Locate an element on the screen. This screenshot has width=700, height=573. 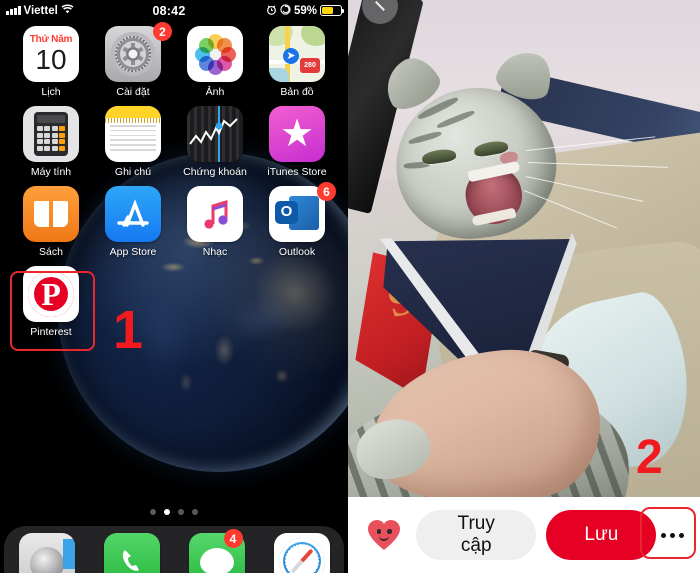
app-label: Máy tính is located at coordinates (51, 172).